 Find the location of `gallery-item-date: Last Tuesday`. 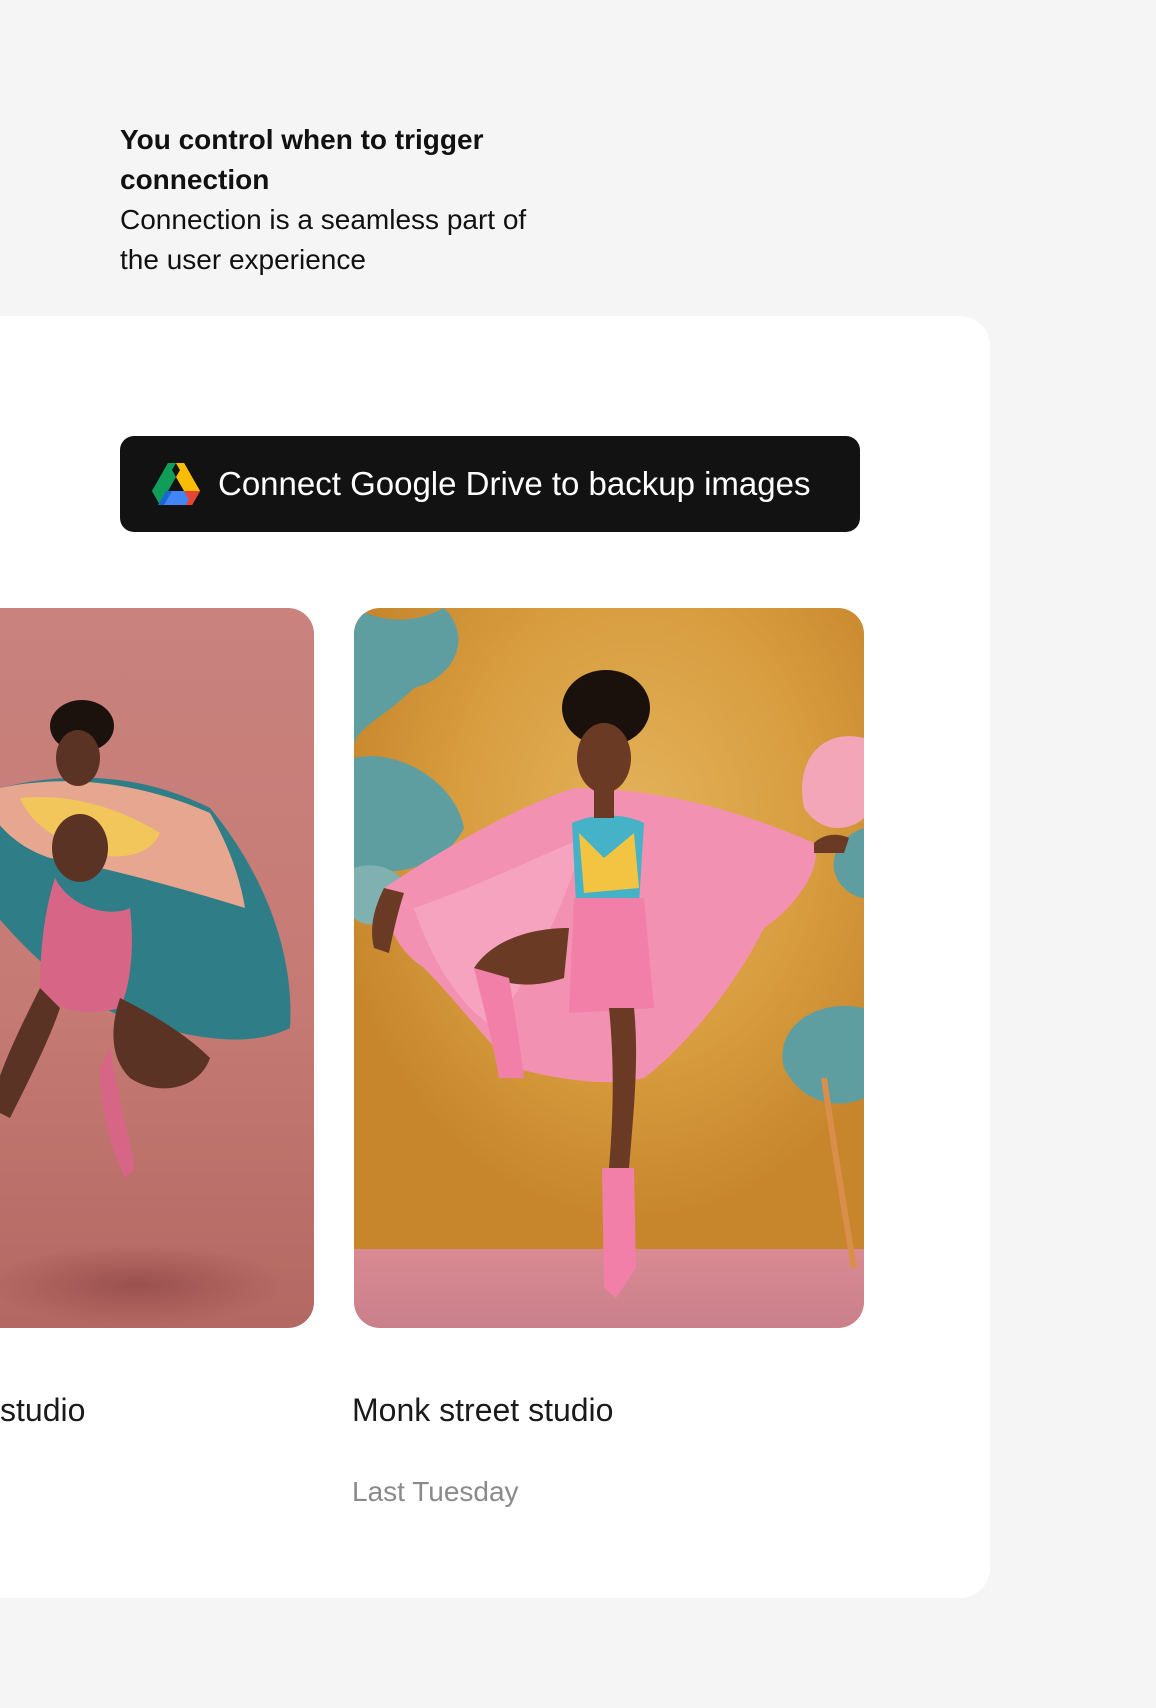

gallery-item-date: Last Tuesday is located at coordinates (435, 1491).